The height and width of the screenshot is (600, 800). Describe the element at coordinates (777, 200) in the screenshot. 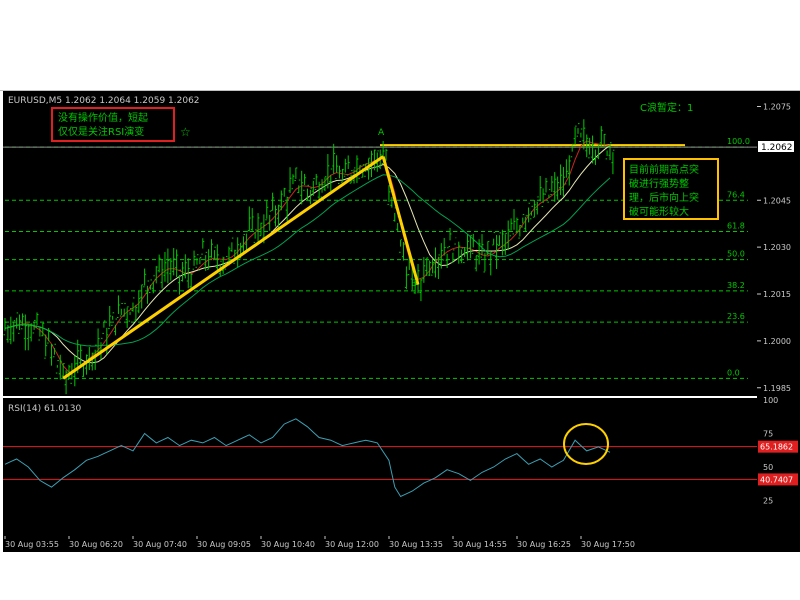

I see `price-tick-label: 1.2045` at that location.